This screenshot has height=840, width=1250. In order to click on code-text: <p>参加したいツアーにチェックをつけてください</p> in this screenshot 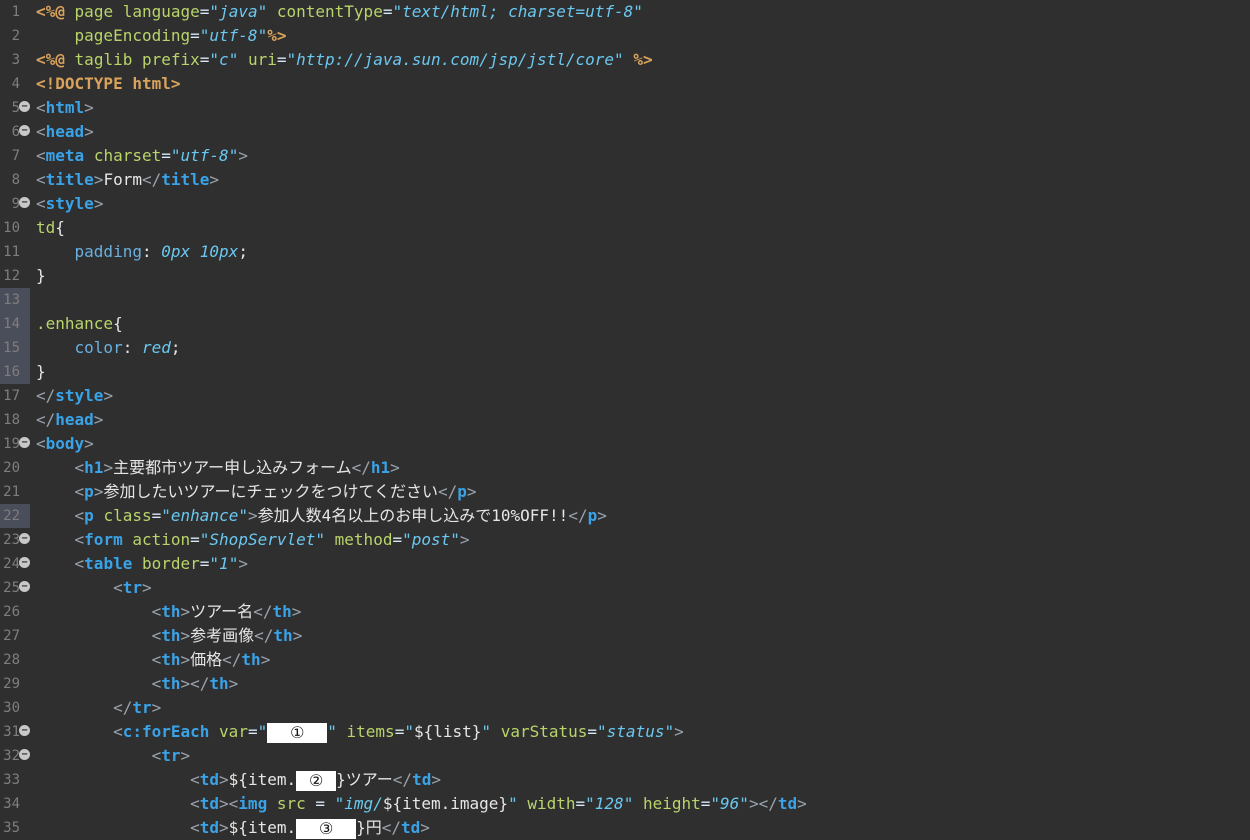, I will do `click(256, 492)`.